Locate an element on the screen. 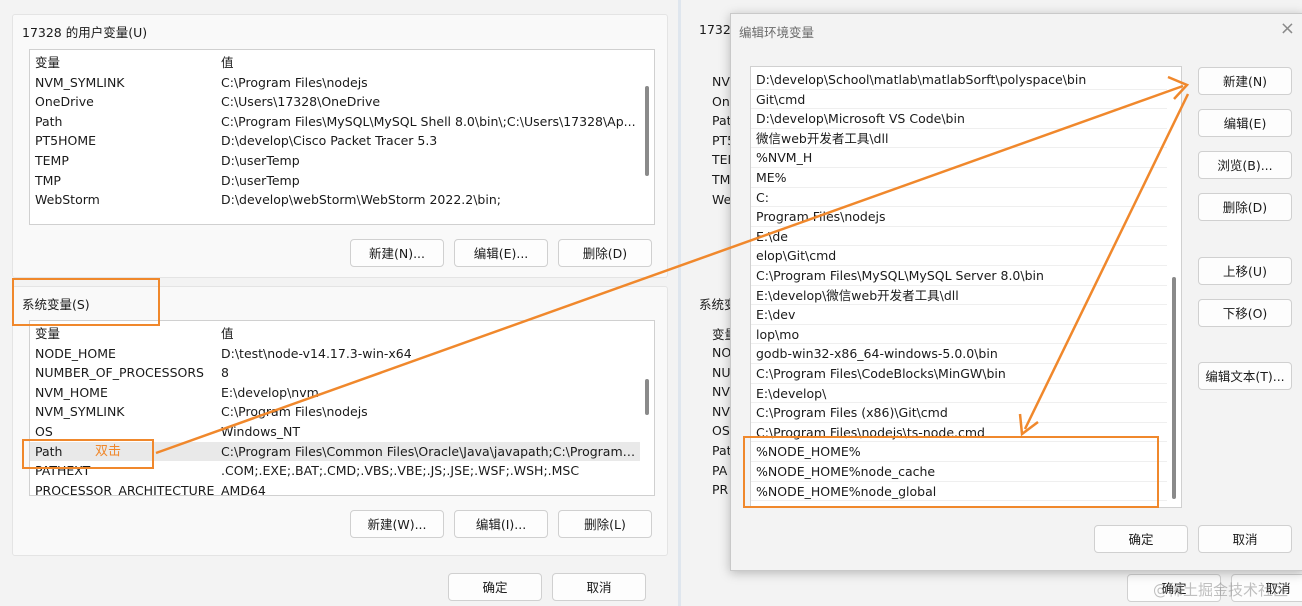 This screenshot has width=1302, height=606. watermark: @稀土掘金技术社区 is located at coordinates (1220, 590).